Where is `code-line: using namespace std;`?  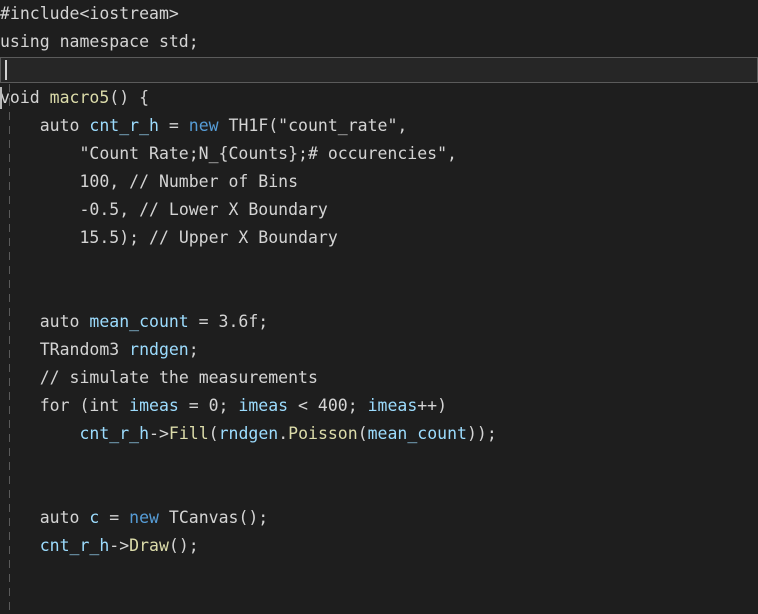
code-line: using namespace std; is located at coordinates (379, 42).